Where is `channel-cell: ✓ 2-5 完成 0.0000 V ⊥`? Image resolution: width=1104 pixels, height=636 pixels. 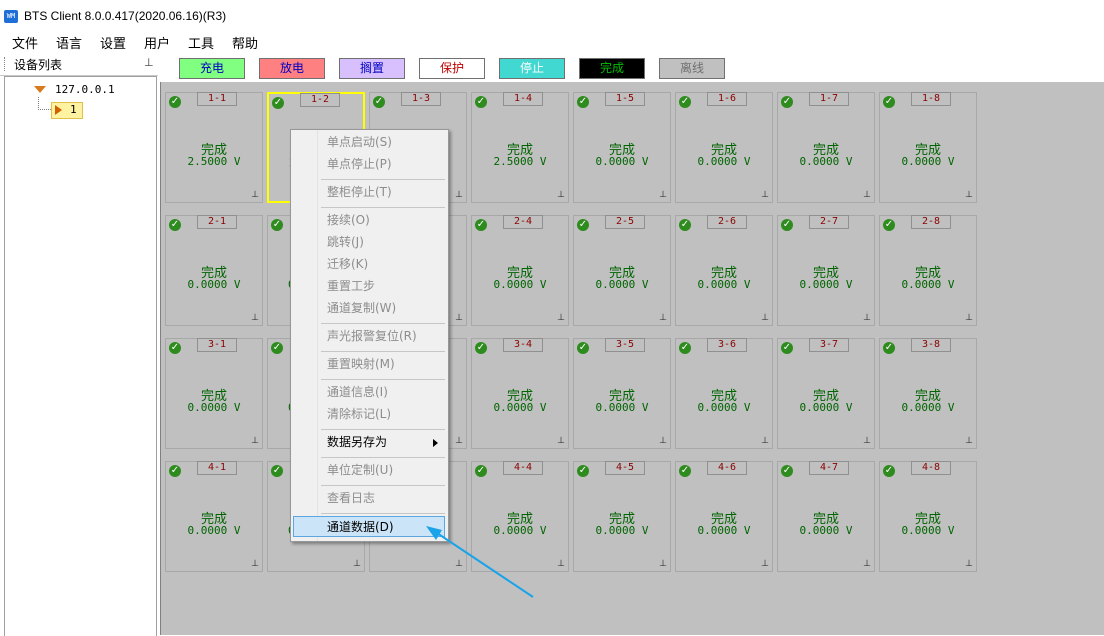 channel-cell: ✓ 2-5 完成 0.0000 V ⊥ is located at coordinates (622, 270).